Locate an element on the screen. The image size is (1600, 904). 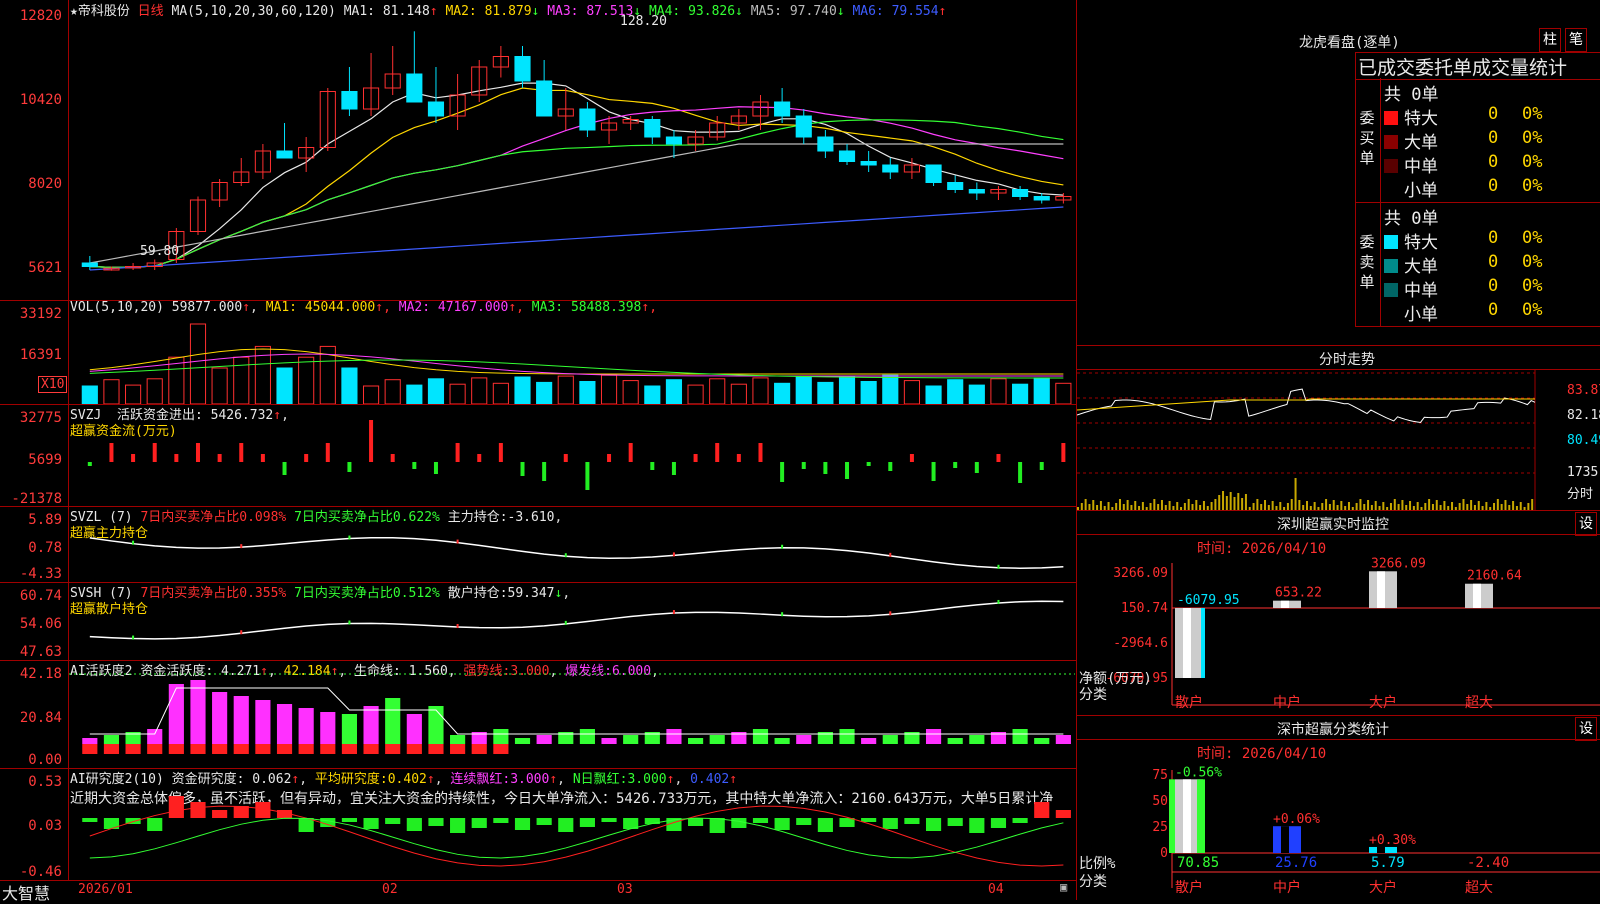
ma-value: MA5: 97.740 is located at coordinates (789, 11).